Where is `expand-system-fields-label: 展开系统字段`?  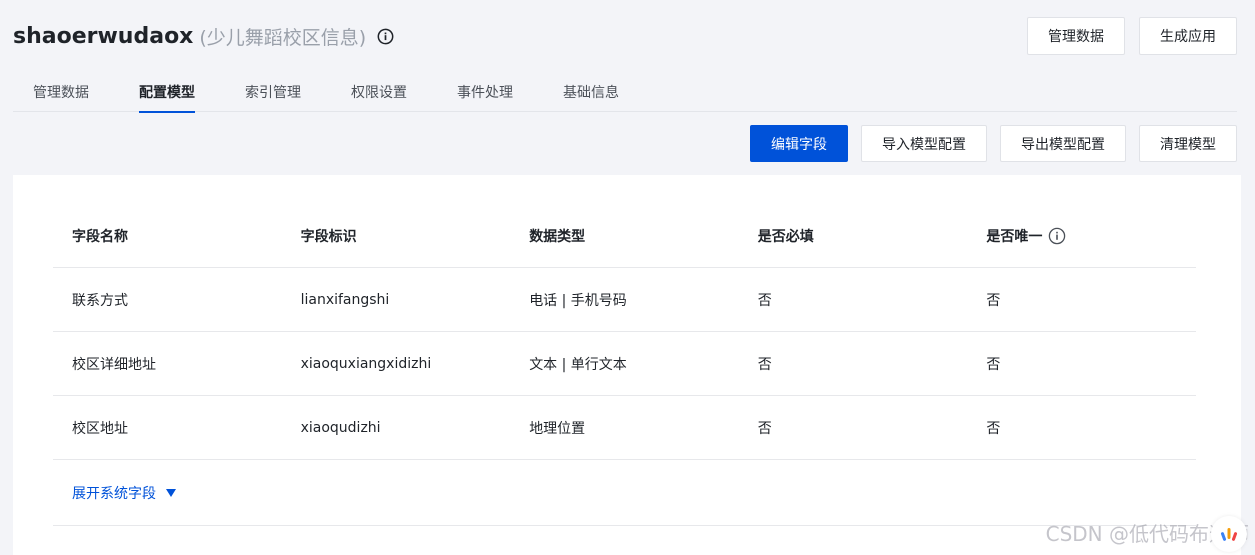
expand-system-fields-label: 展开系统字段 is located at coordinates (114, 493).